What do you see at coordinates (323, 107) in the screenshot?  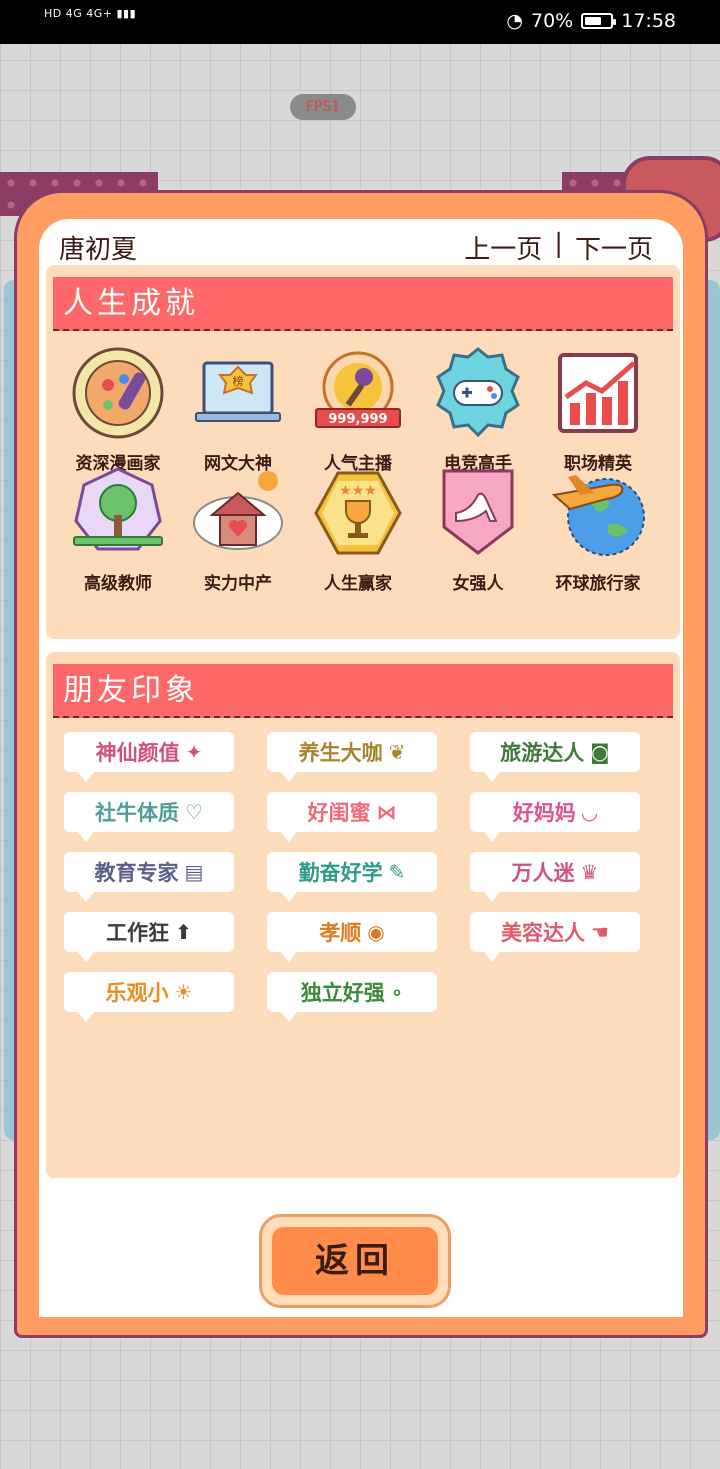 I see `fps-counter: FPS1` at bounding box center [323, 107].